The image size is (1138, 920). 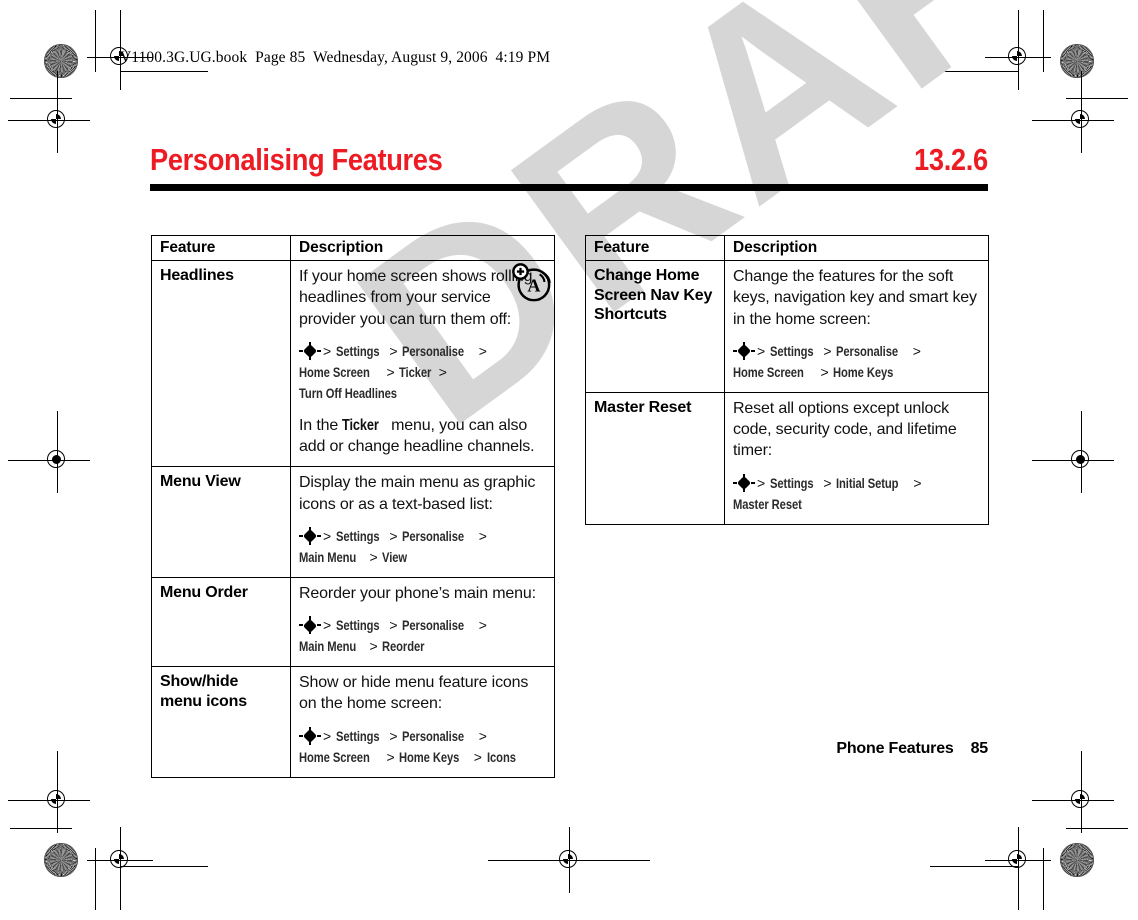 What do you see at coordinates (415, 371) in the screenshot?
I see `menu-item: Ticker` at bounding box center [415, 371].